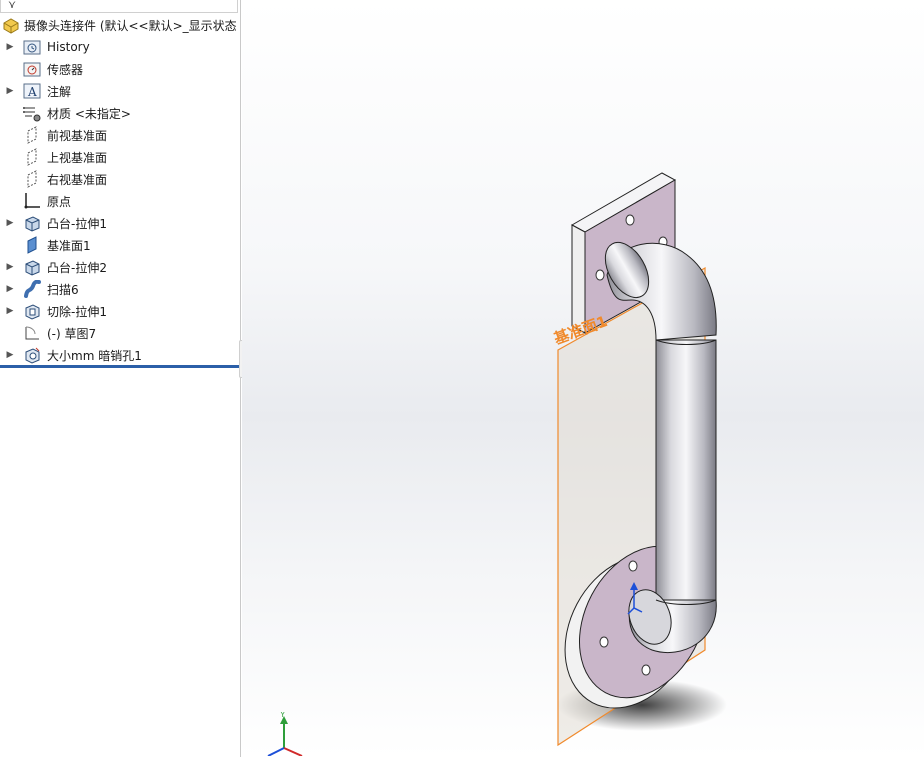 The image size is (924, 757). I want to click on tree-item-label: 材质 <未指定>, so click(89, 113).